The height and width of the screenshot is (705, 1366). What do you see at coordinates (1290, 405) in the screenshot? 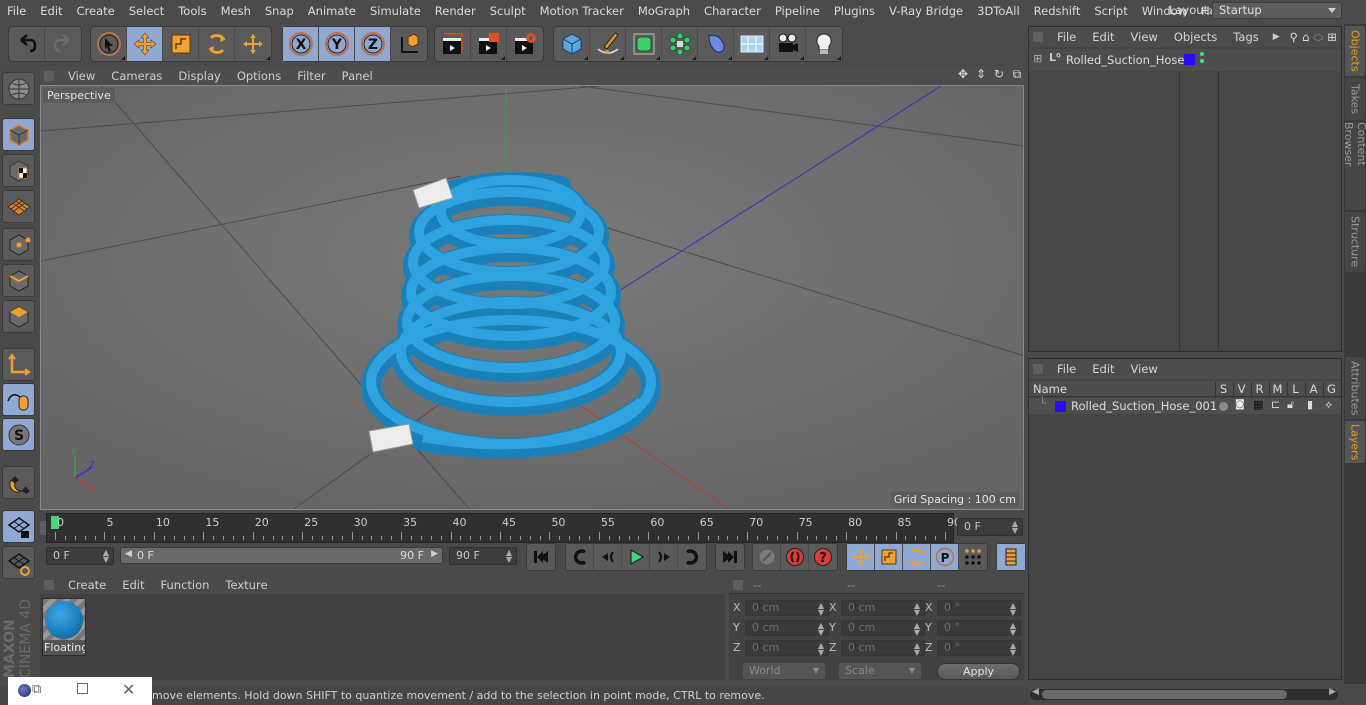
I see `lock-icon: 🔓︎` at bounding box center [1290, 405].